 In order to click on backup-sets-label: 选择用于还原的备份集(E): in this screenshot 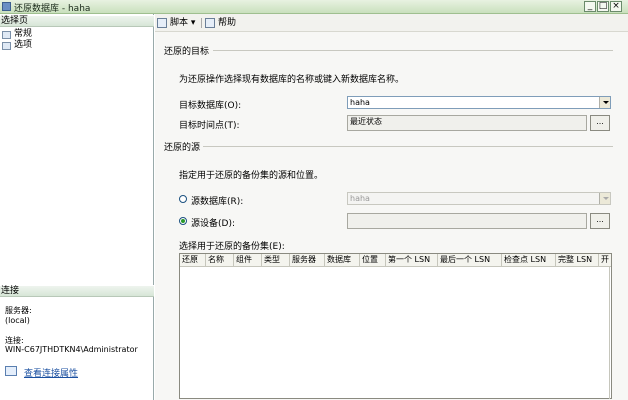, I will do `click(232, 247)`.